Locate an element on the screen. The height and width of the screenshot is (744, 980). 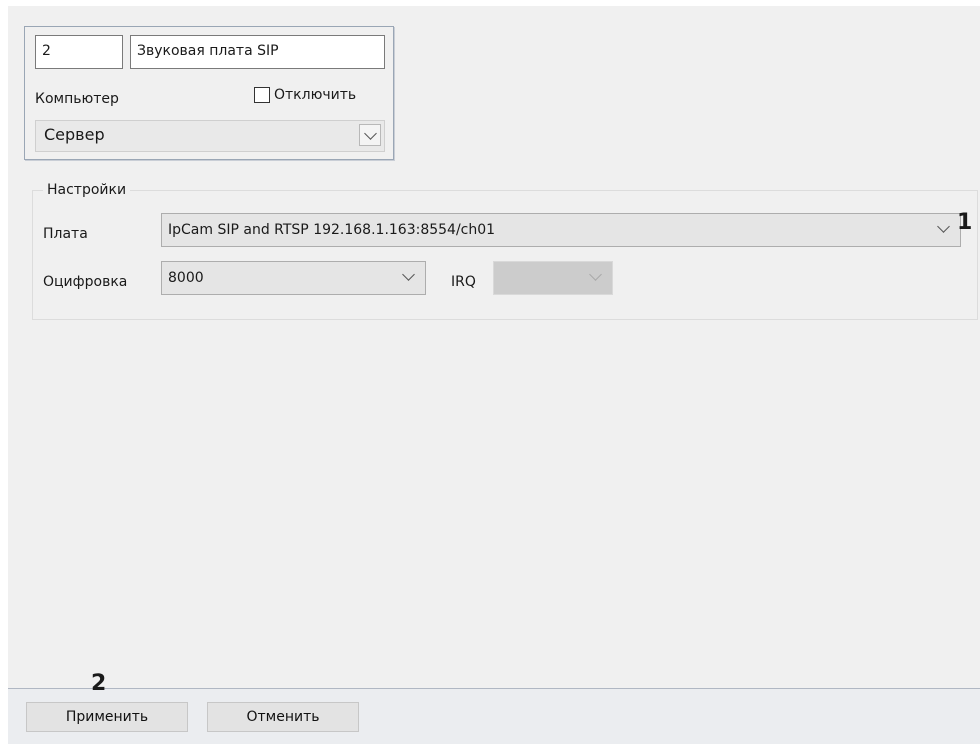
left-white-margin is located at coordinates (4, 372).